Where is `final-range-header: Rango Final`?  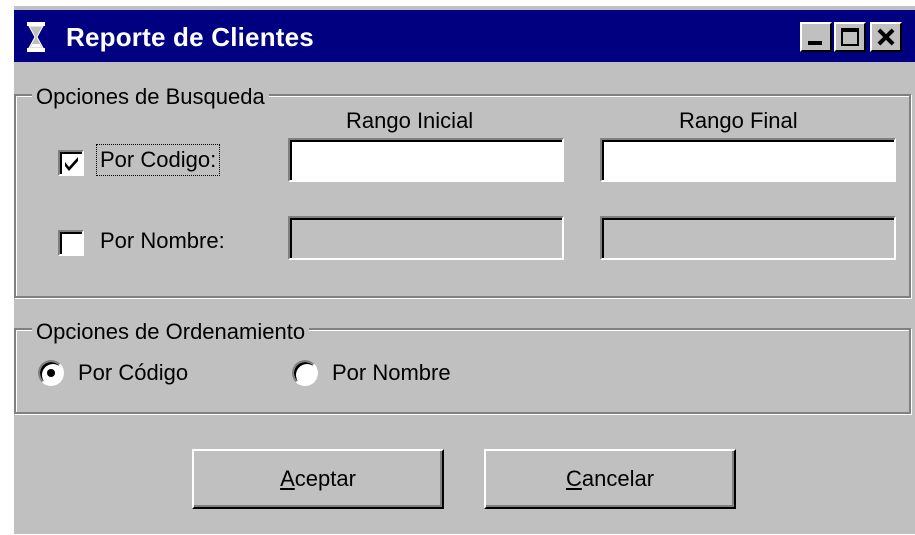 final-range-header: Rango Final is located at coordinates (738, 120).